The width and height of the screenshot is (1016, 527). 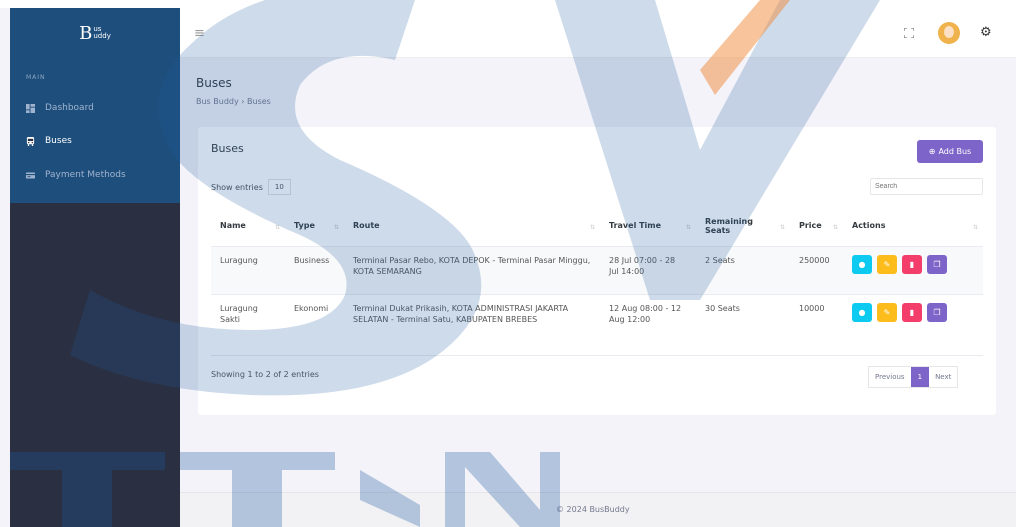 I want to click on dashboard-icon, so click(x=30, y=108).